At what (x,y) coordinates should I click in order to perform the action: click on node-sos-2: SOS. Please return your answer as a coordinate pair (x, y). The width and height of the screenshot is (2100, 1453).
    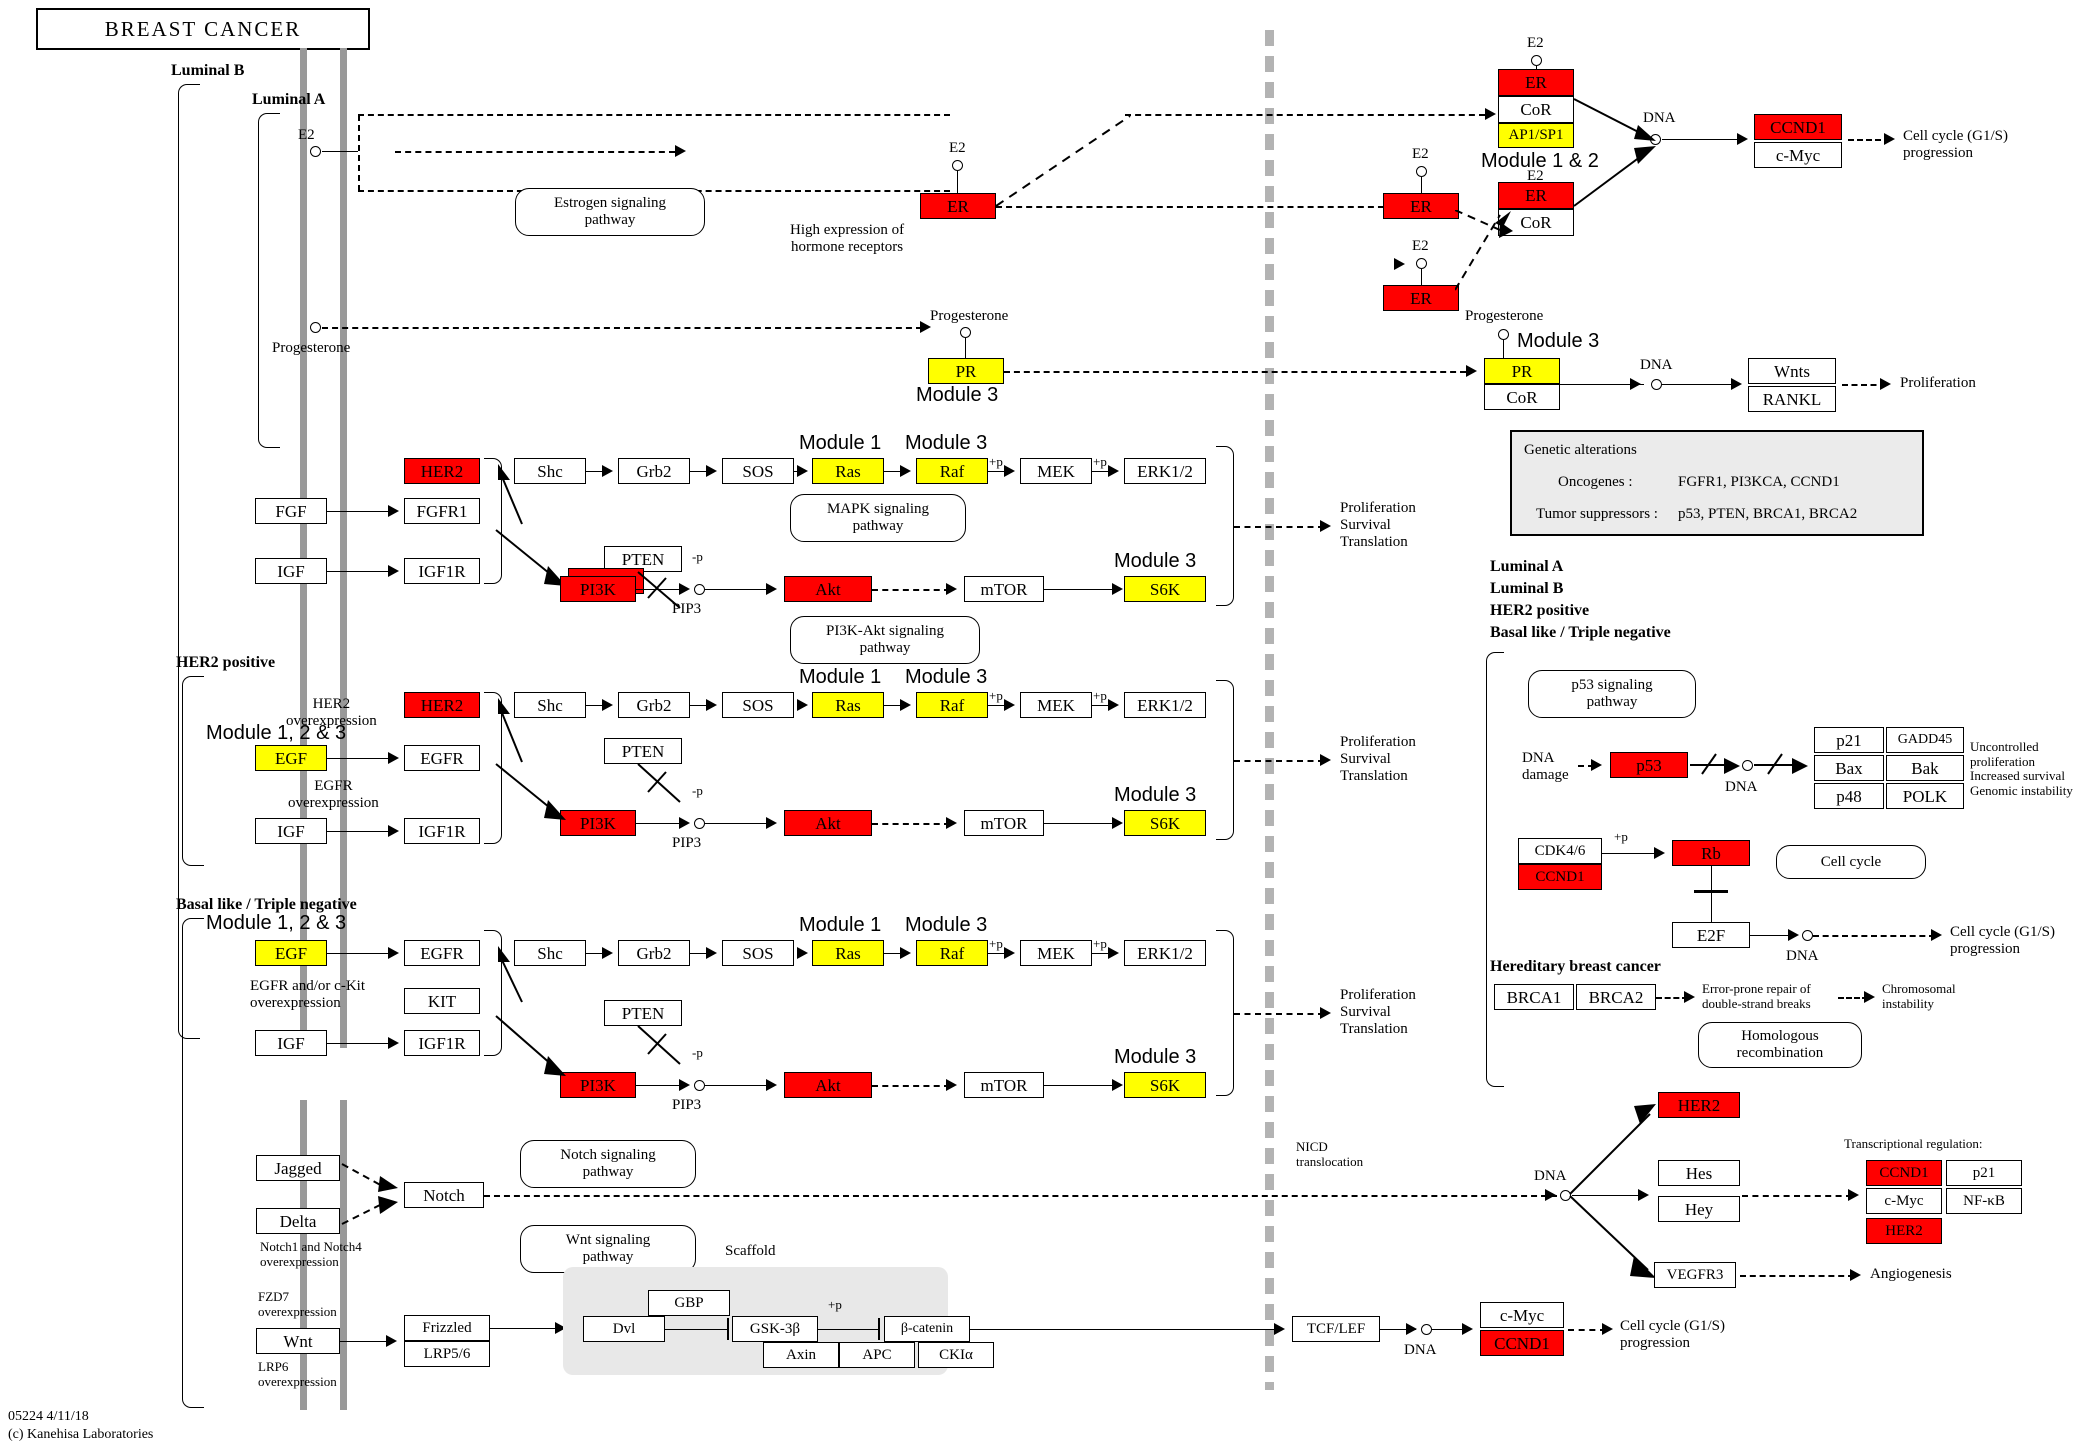
    Looking at the image, I should click on (758, 705).